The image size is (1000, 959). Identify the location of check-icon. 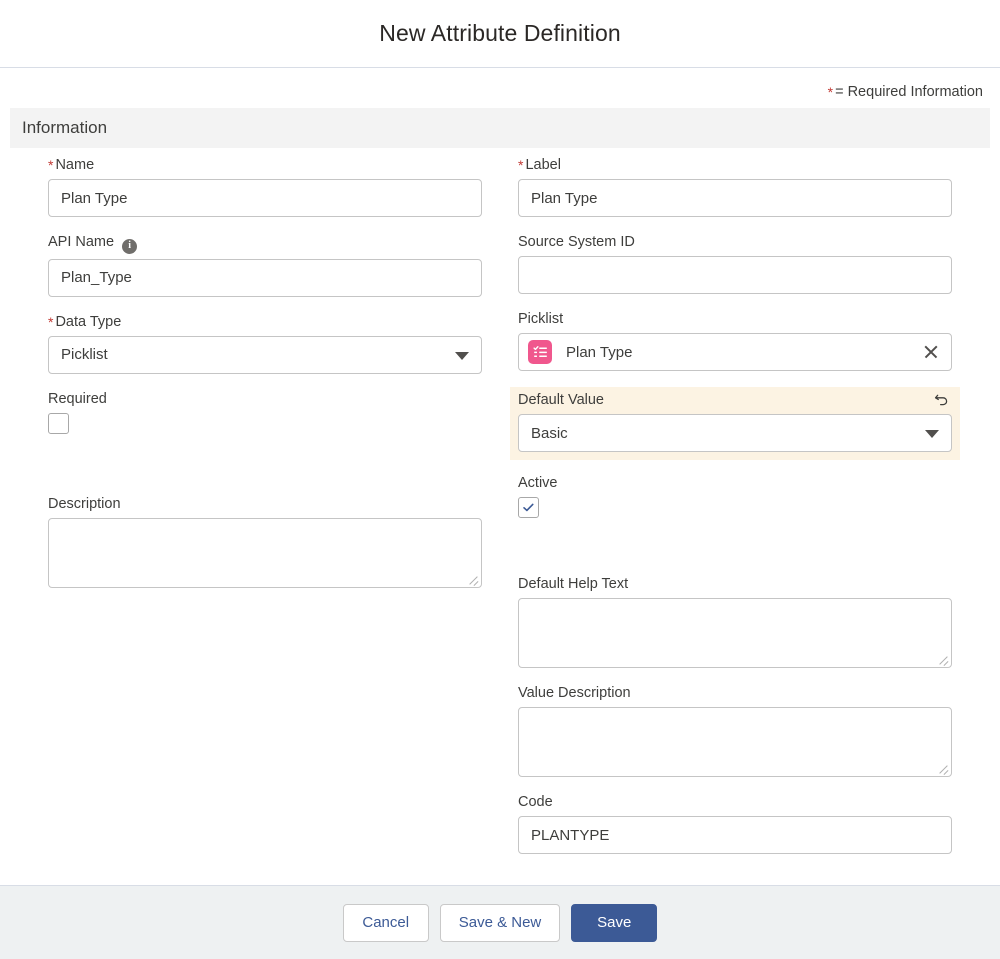
(528, 507).